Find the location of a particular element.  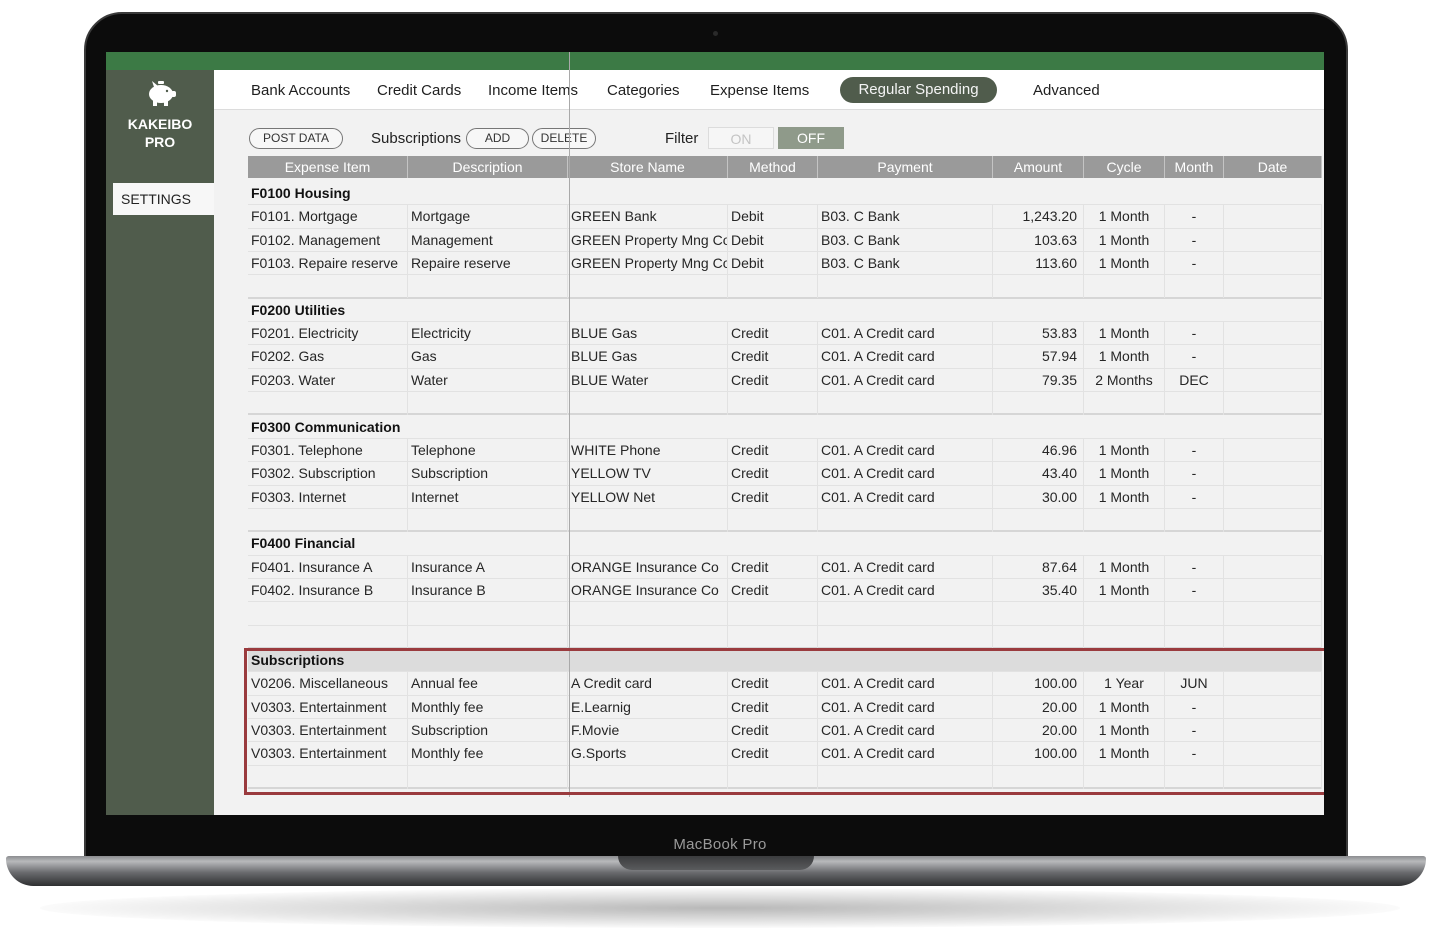

cell-expense-item: F0103. Repaire reserve is located at coordinates (328, 264).